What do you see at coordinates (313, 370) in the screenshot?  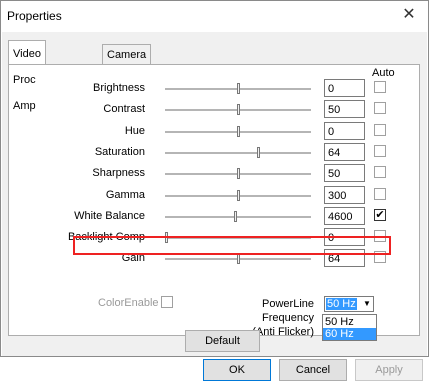 I see `cancel-button: Cancel` at bounding box center [313, 370].